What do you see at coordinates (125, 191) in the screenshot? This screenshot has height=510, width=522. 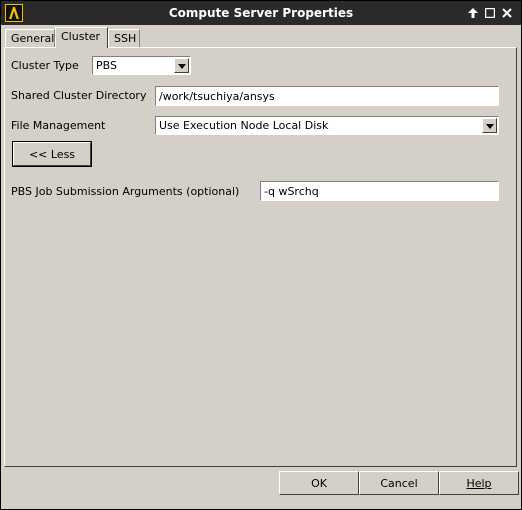 I see `pbs-args-label: PBS Job Submission Arguments (optional)` at bounding box center [125, 191].